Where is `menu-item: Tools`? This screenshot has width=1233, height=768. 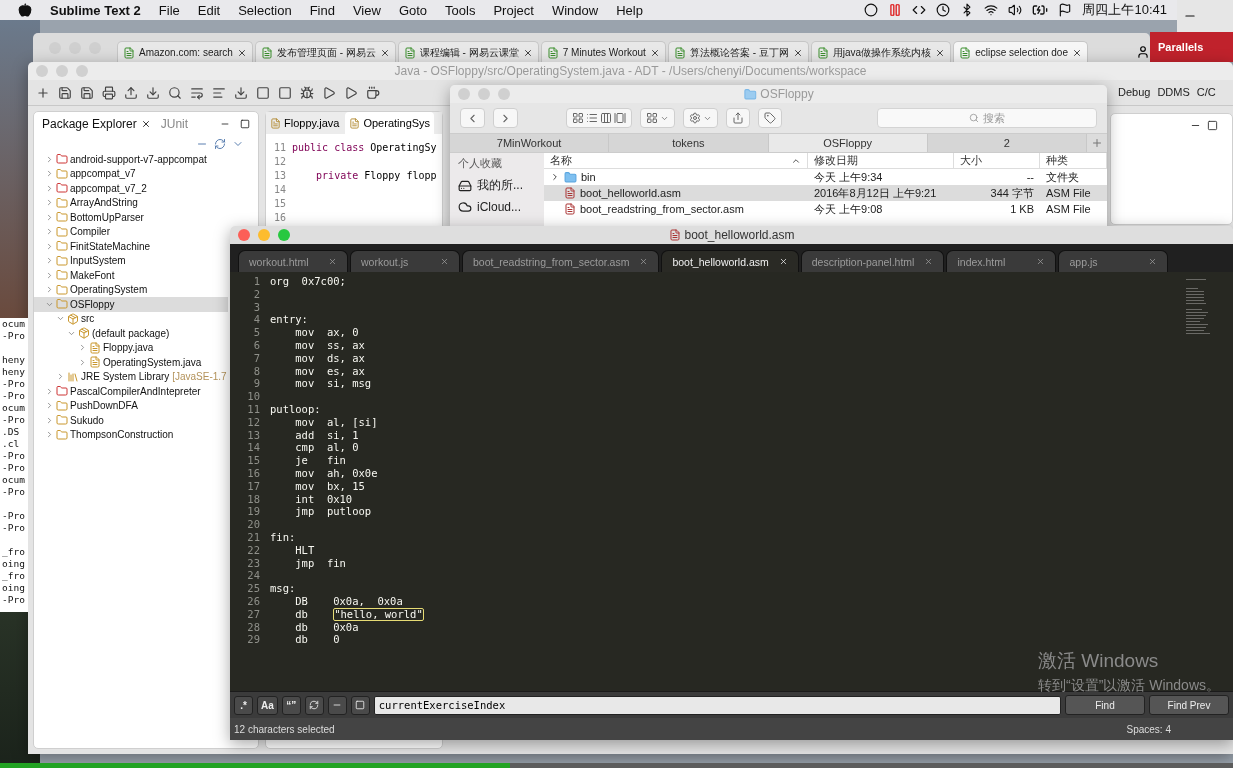 menu-item: Tools is located at coordinates (460, 10).